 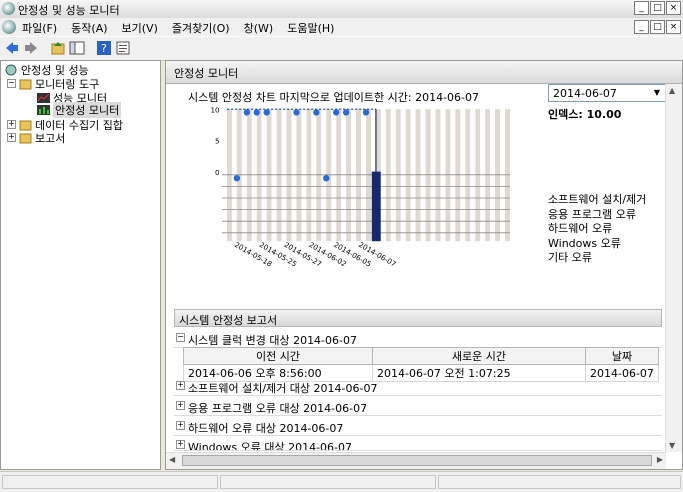 I want to click on report-group-application: + 응용 프로그램 오류 대상 2014-06-07, so click(x=418, y=406).